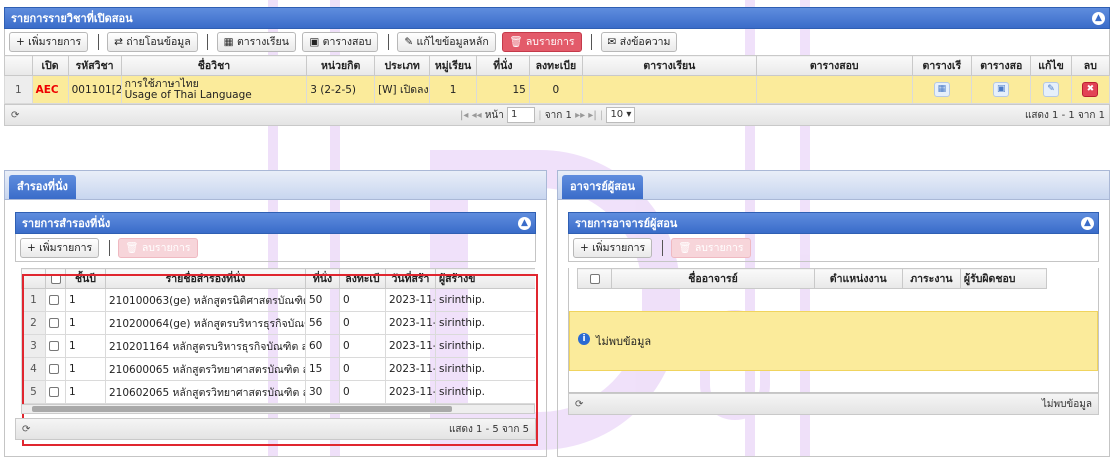 This screenshot has height=457, width=1114. I want to click on col-header: ตารางเรี, so click(942, 65).